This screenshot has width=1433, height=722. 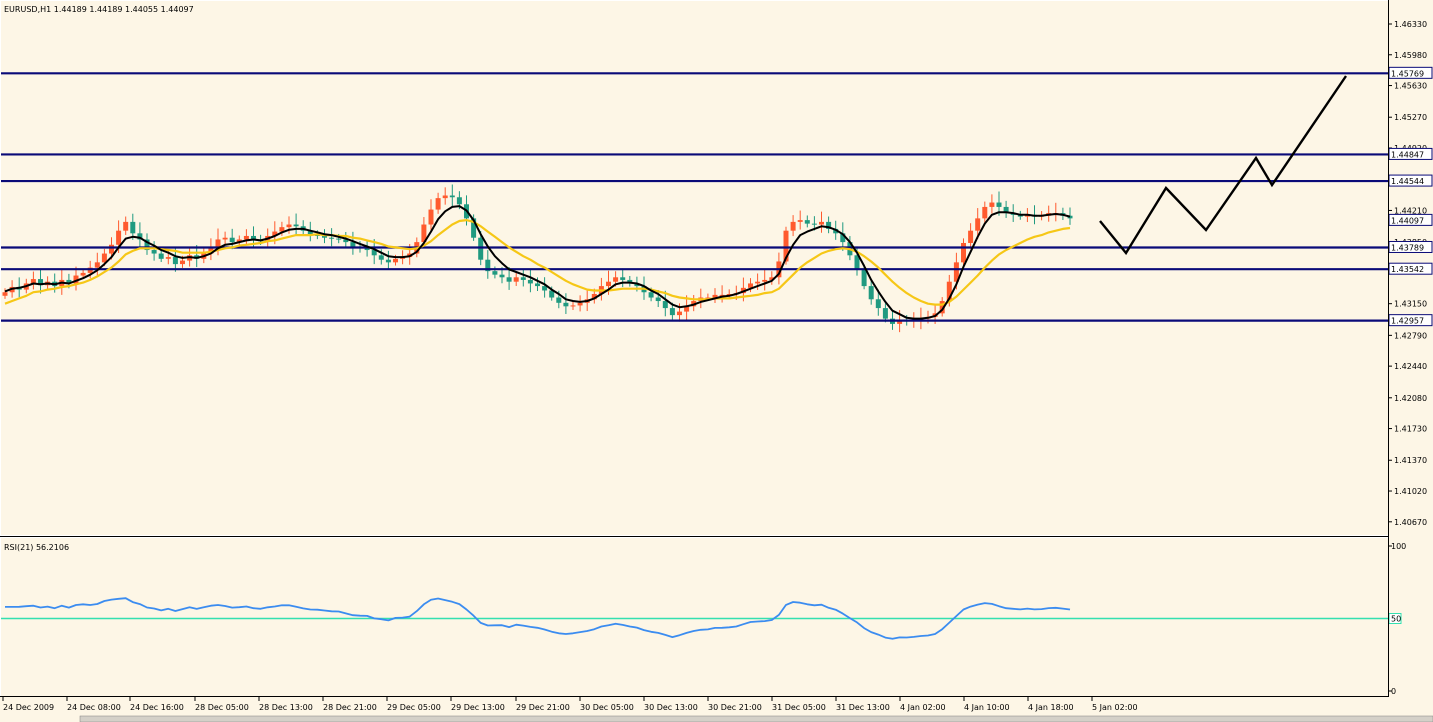 I want to click on time-tick-label: 24 Dec 16:00, so click(x=157, y=707).